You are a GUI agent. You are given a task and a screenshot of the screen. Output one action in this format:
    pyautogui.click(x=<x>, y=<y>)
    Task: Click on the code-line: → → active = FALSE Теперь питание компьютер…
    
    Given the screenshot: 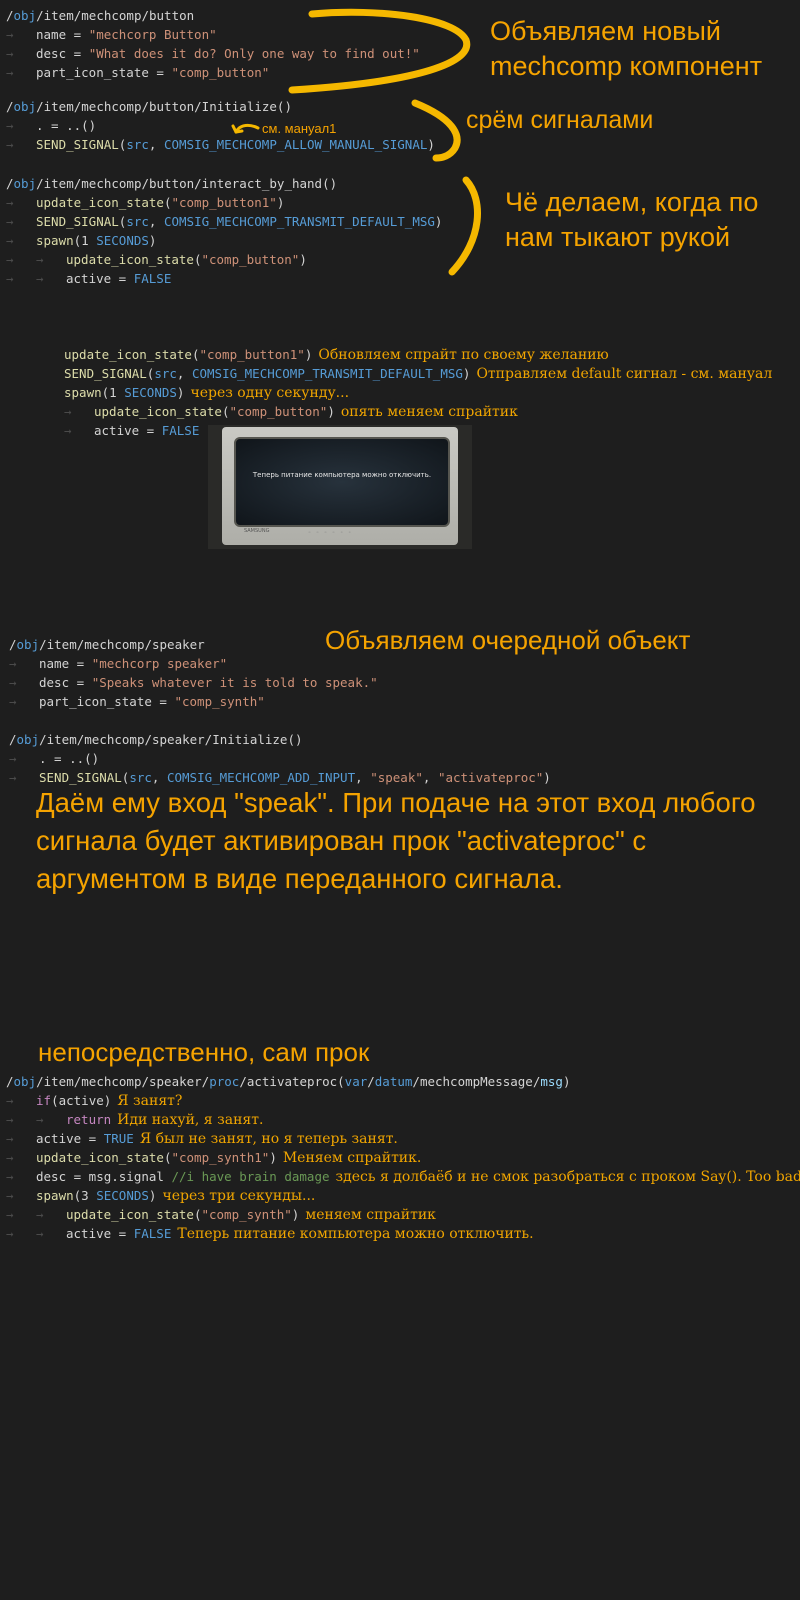 What is the action you would take?
    pyautogui.click(x=403, y=1233)
    